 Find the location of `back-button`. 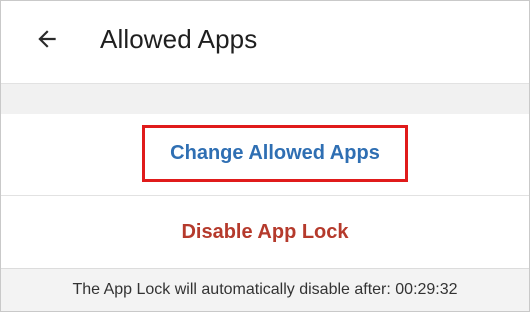

back-button is located at coordinates (47, 39).